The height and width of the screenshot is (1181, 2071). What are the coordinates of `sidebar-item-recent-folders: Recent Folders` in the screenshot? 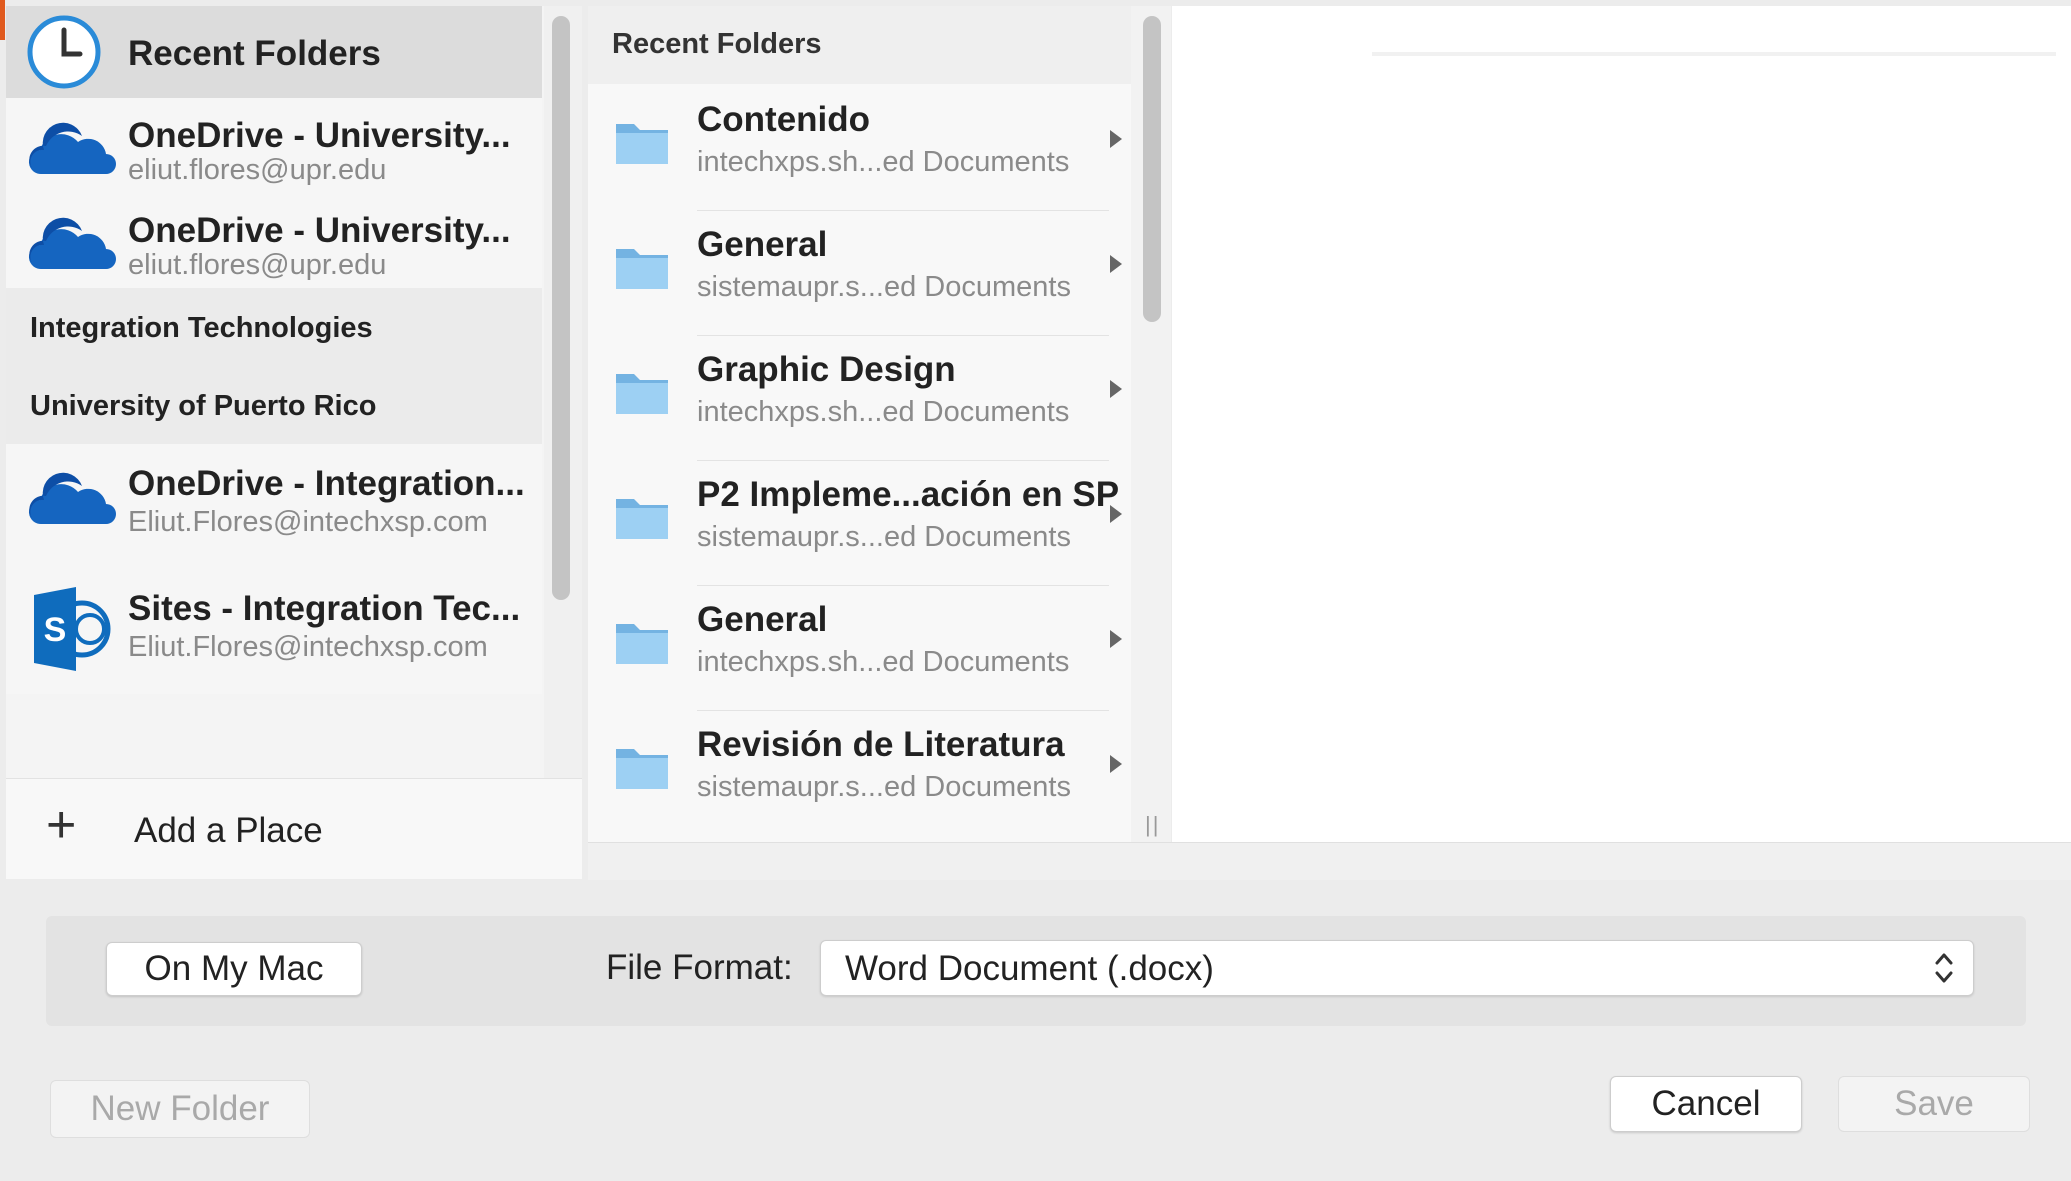 It's located at (274, 52).